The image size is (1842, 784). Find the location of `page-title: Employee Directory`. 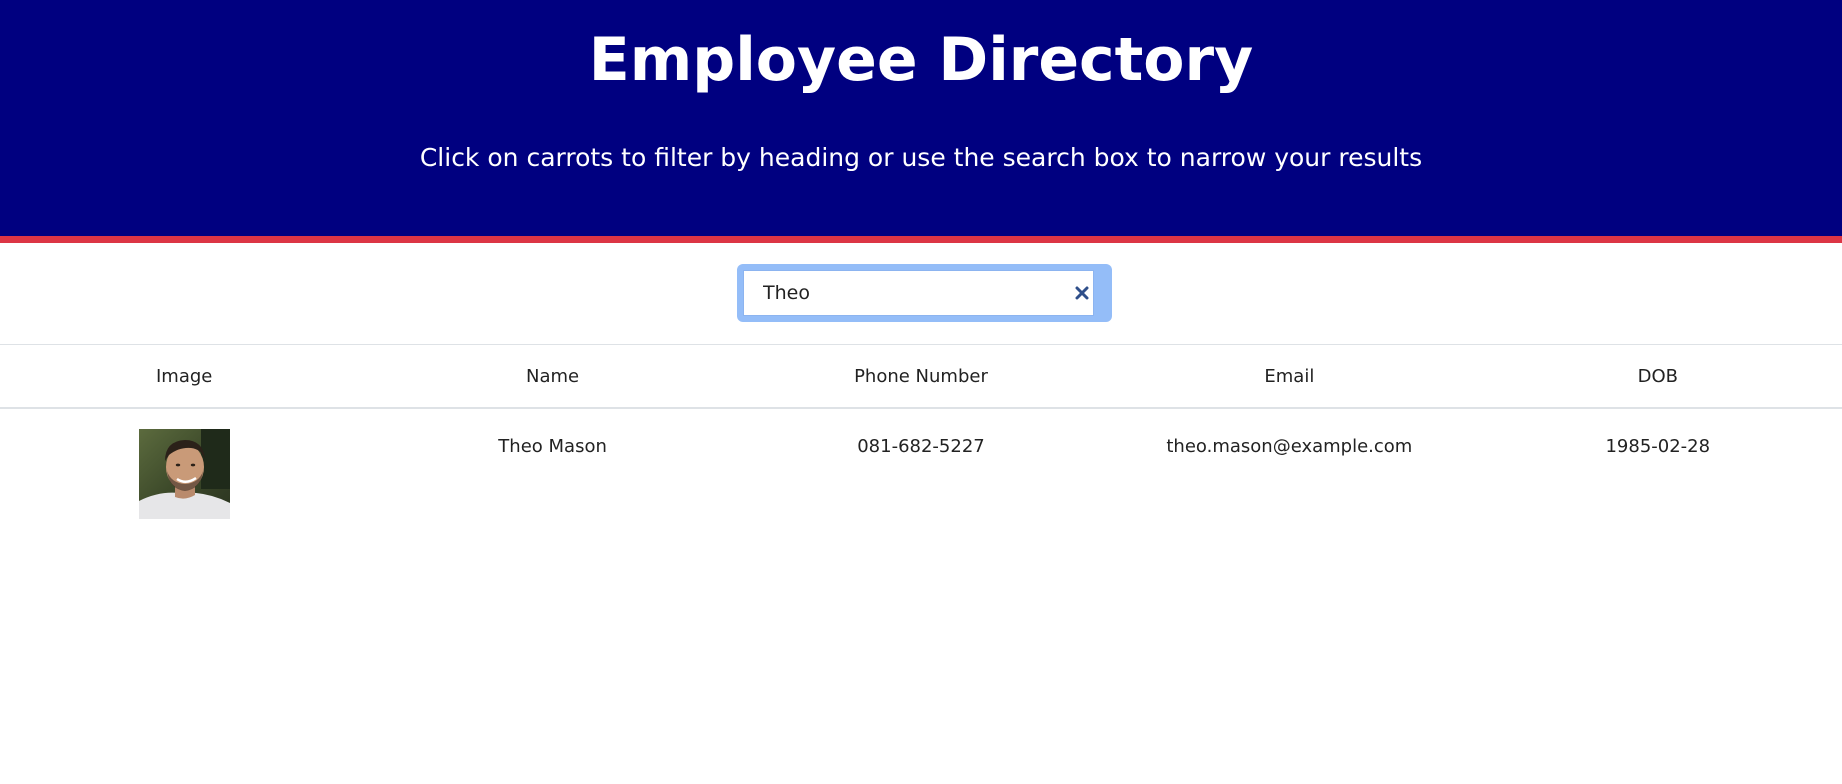

page-title: Employee Directory is located at coordinates (921, 60).